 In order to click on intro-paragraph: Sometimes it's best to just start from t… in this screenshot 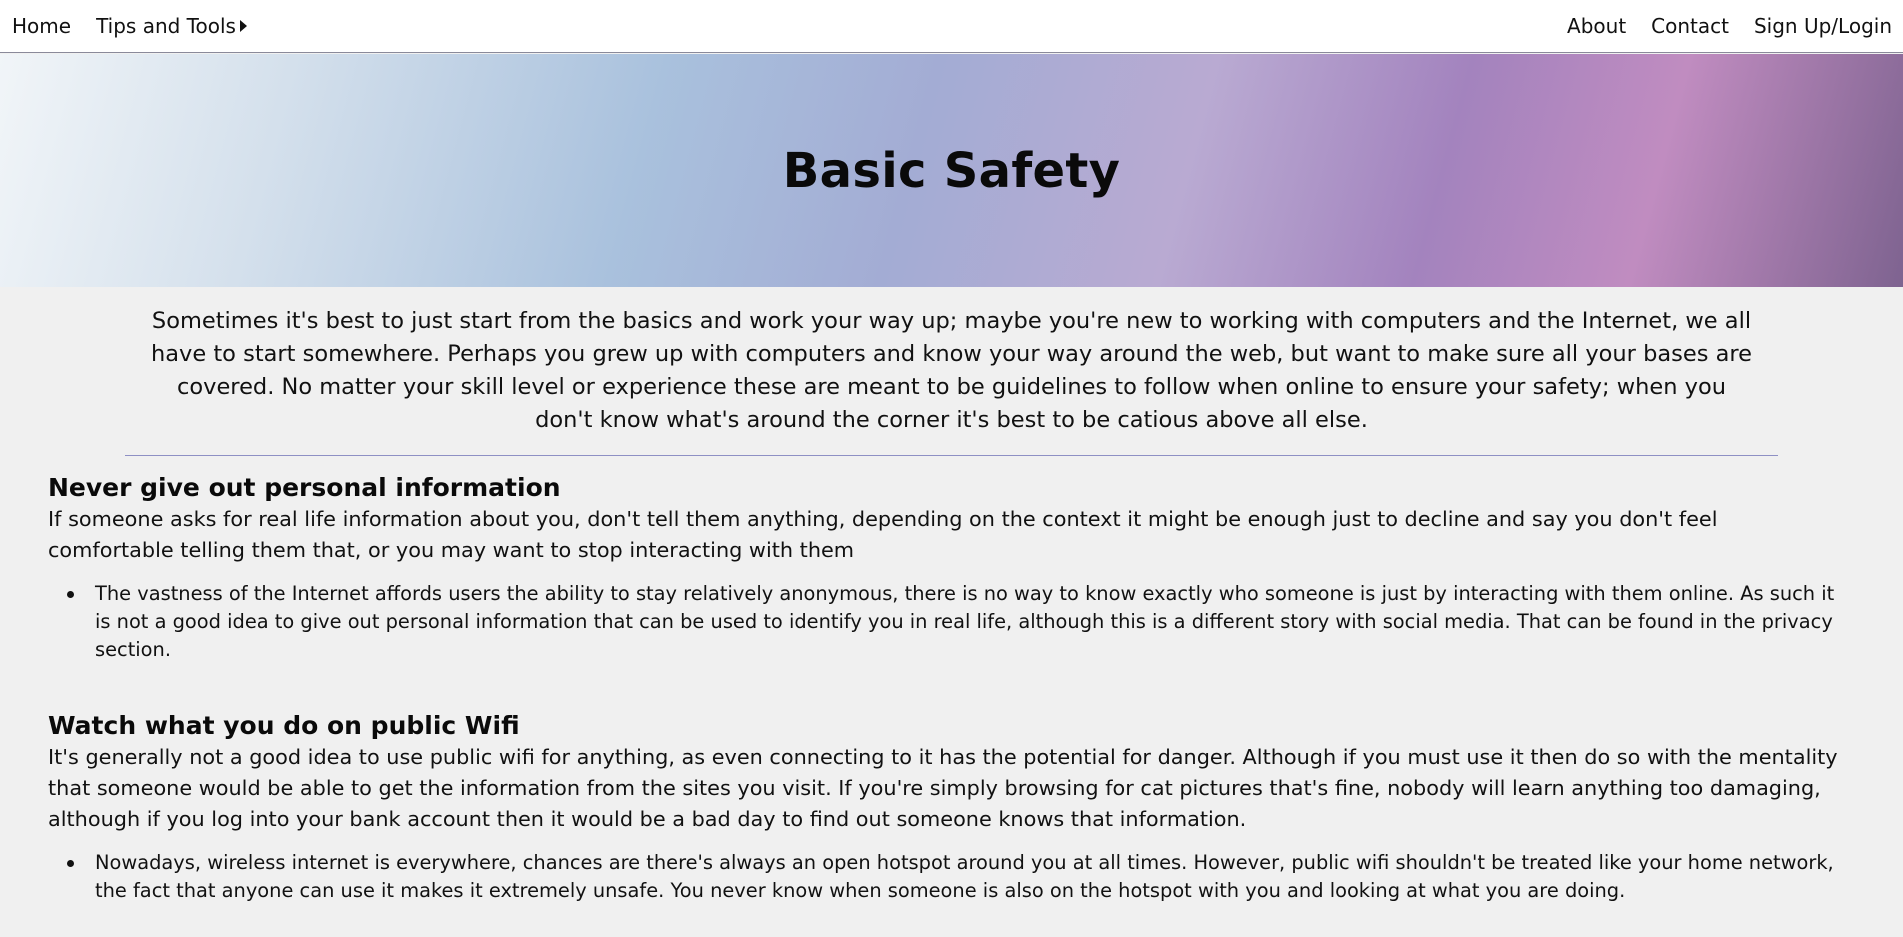, I will do `click(951, 370)`.